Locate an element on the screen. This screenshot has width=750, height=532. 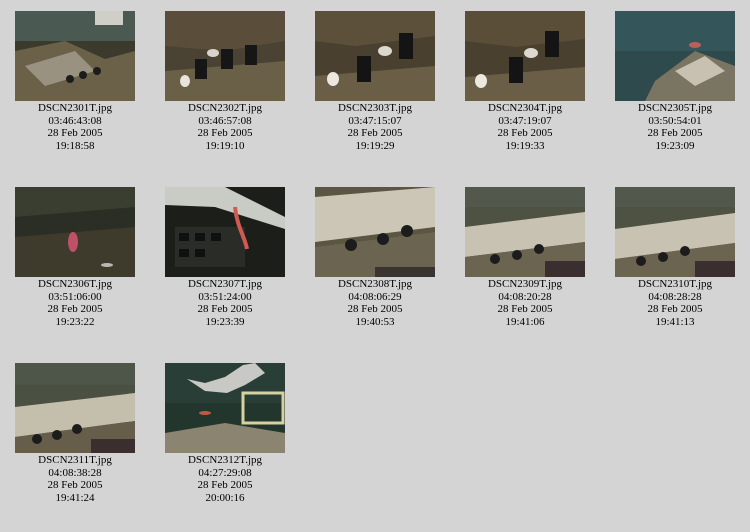
timecode: 03:47:15:07 is located at coordinates (375, 120).